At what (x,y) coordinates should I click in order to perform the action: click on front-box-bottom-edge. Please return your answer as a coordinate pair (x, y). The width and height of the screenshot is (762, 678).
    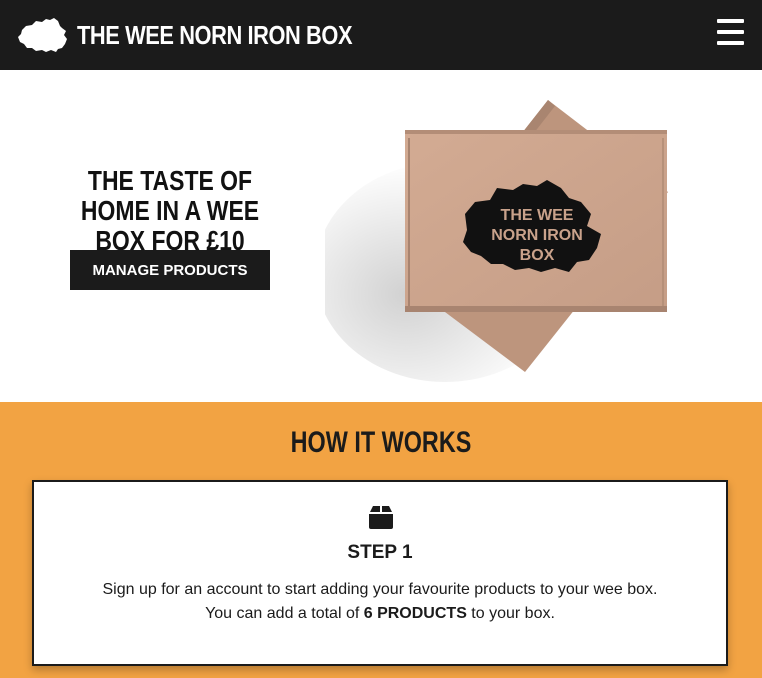
    Looking at the image, I should click on (536, 309).